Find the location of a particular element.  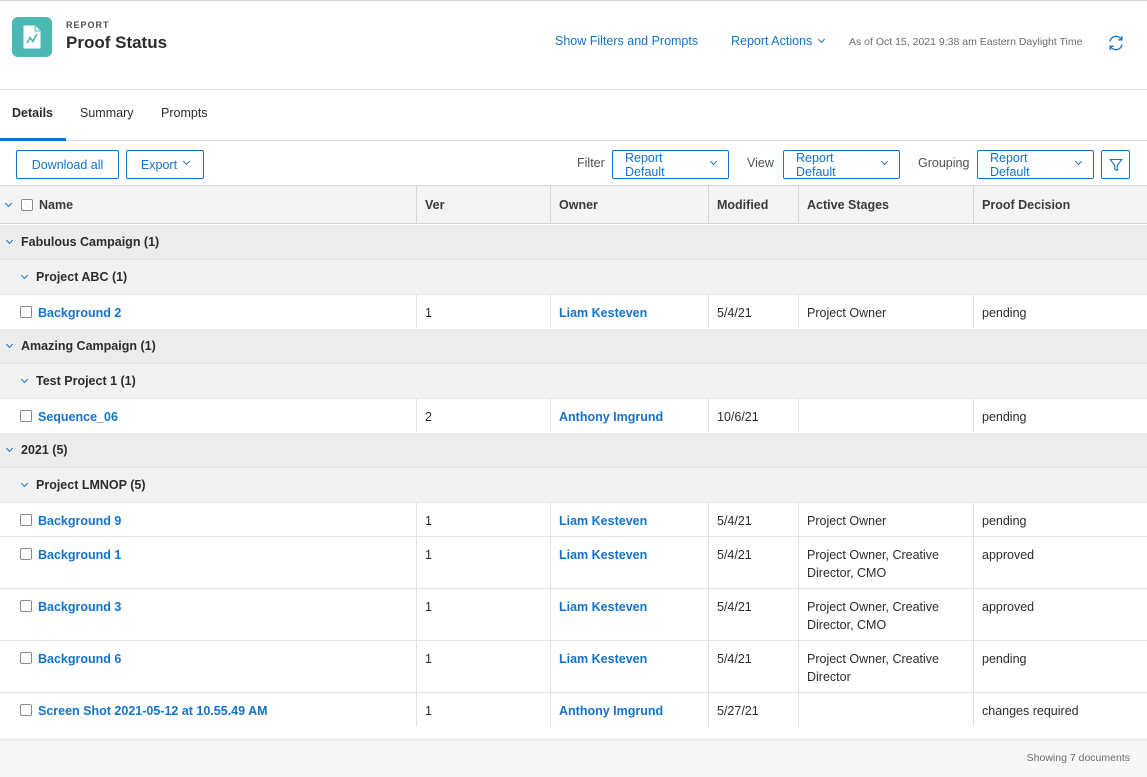

tab-summary: Summary is located at coordinates (106, 113).